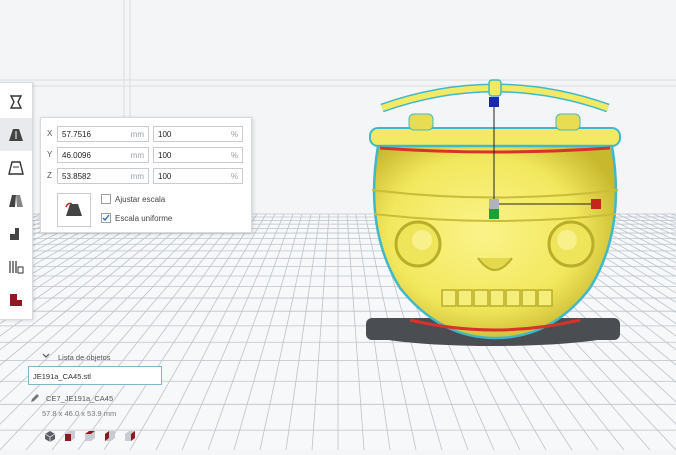 Image resolution: width=676 pixels, height=455 pixels. What do you see at coordinates (70, 436) in the screenshot?
I see `front-view-icon` at bounding box center [70, 436].